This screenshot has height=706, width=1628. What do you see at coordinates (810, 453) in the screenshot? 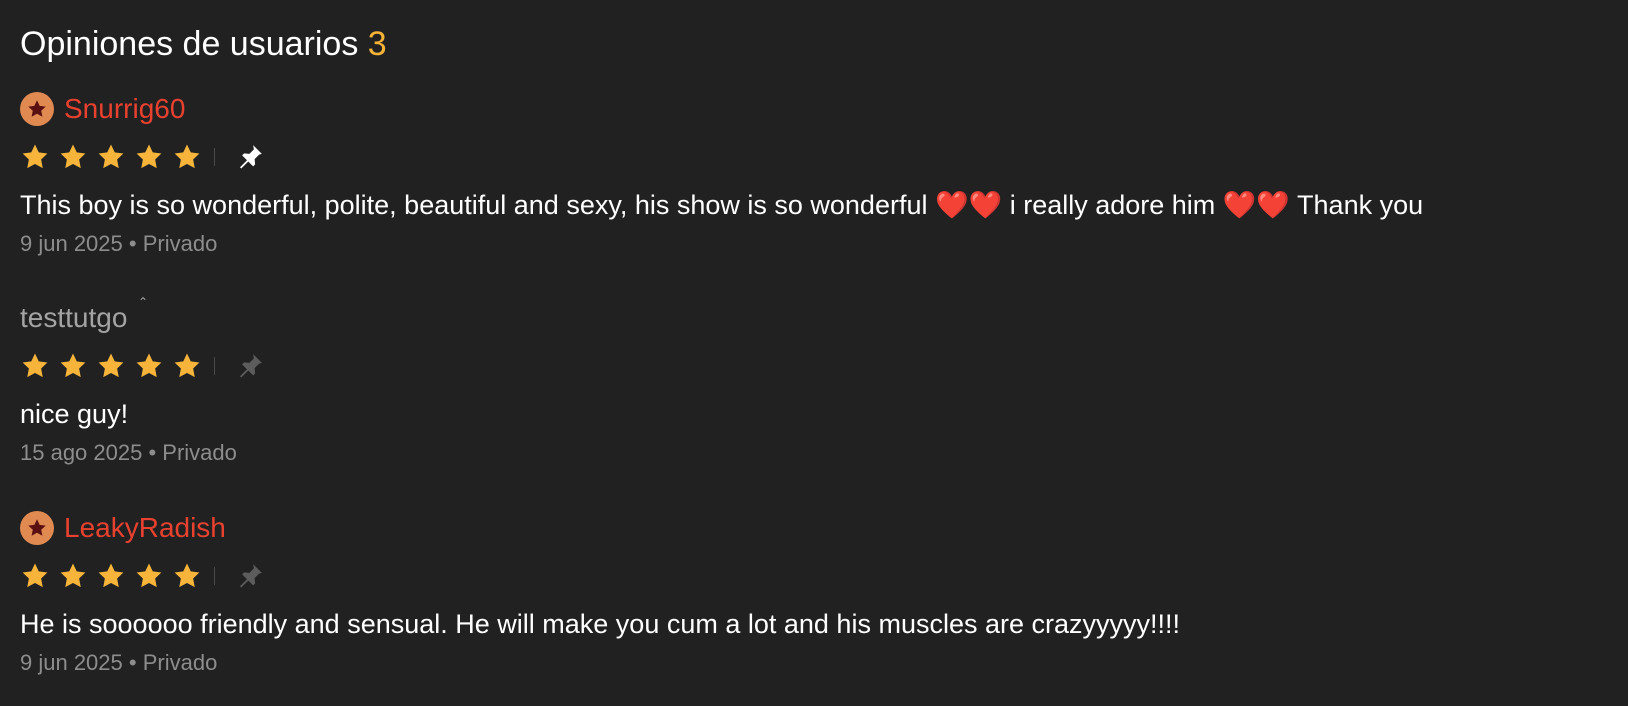
I see `review-meta: 15 ago 2025 • Privado` at bounding box center [810, 453].